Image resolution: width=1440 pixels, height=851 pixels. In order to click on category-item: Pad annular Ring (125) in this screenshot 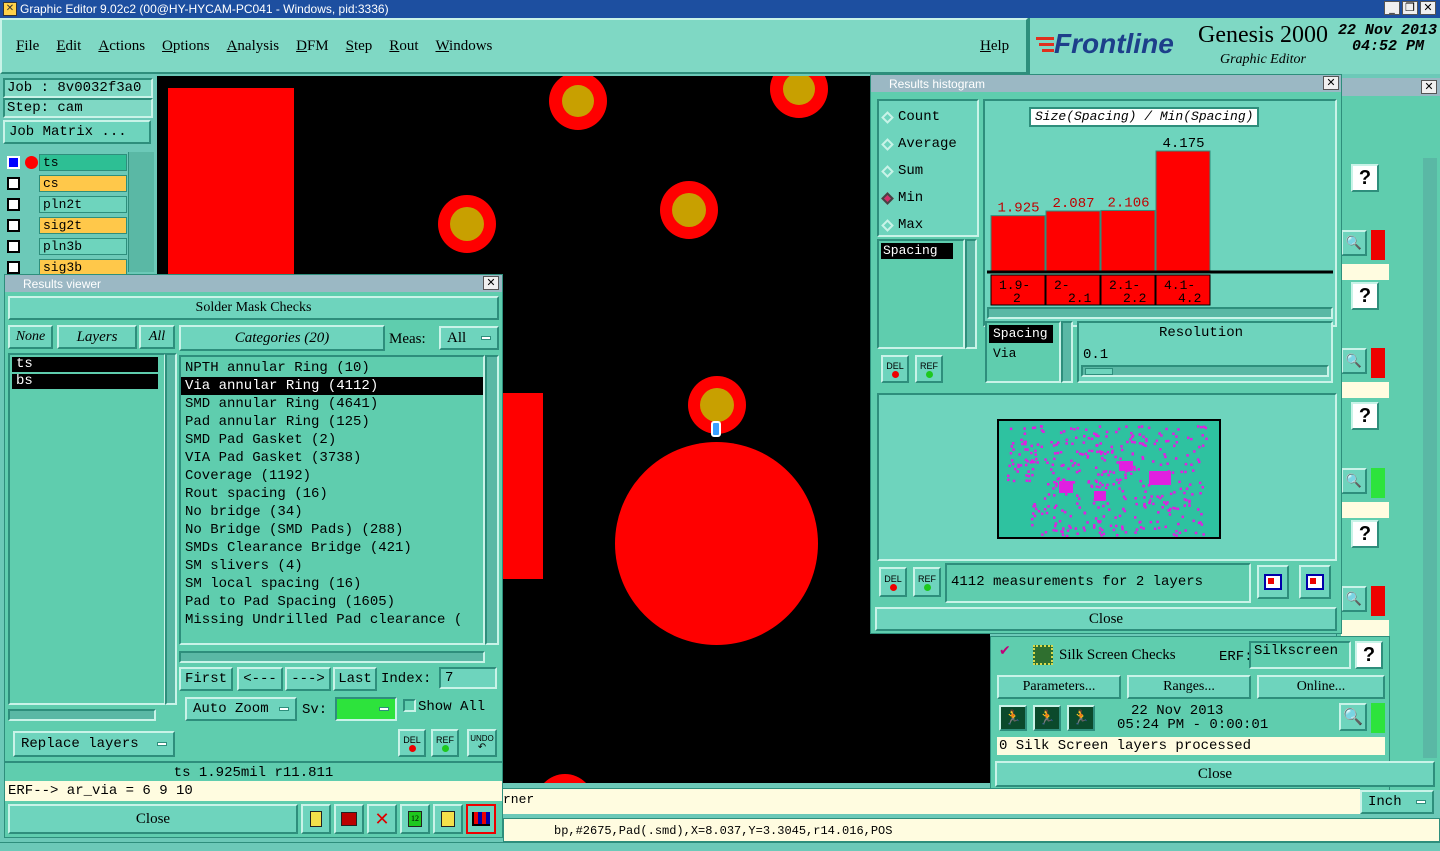, I will do `click(332, 422)`.